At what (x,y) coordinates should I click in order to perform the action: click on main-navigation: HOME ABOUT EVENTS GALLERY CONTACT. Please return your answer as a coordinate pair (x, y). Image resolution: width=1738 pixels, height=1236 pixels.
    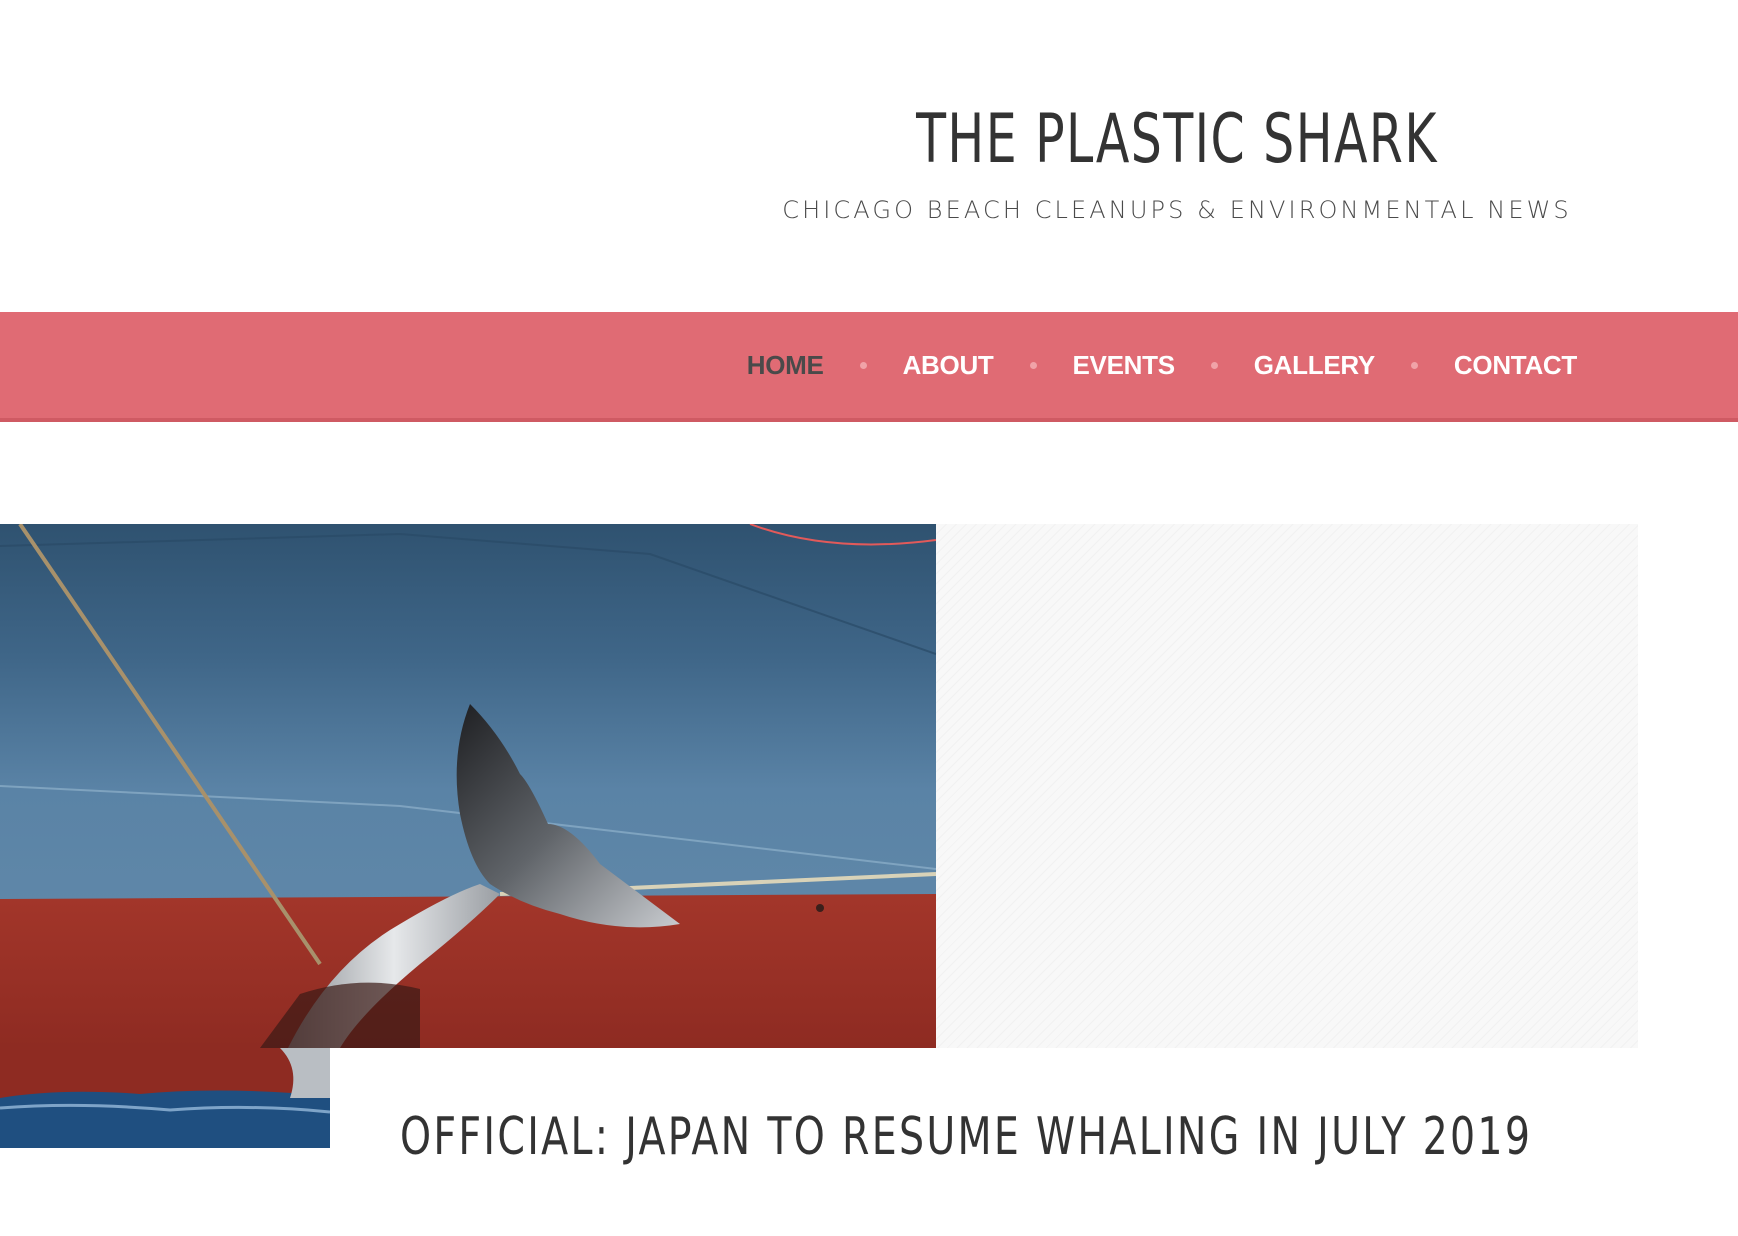
    Looking at the image, I should click on (869, 367).